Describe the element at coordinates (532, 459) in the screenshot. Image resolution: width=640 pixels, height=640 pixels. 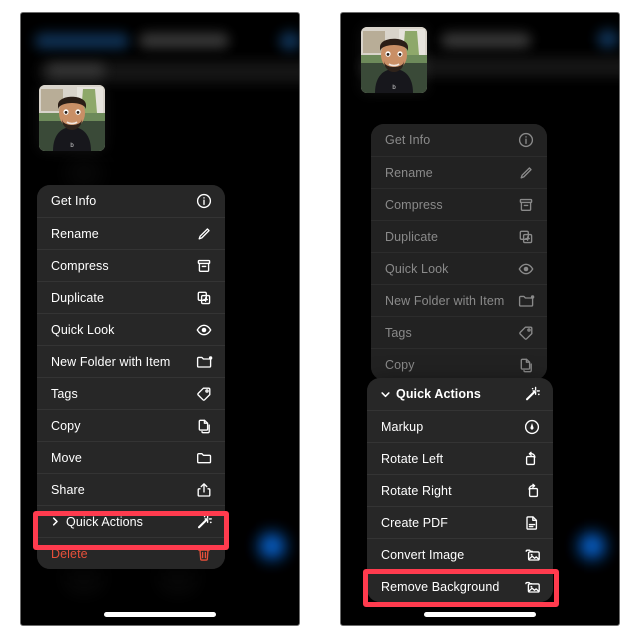
I see `rotate-left-icon` at that location.